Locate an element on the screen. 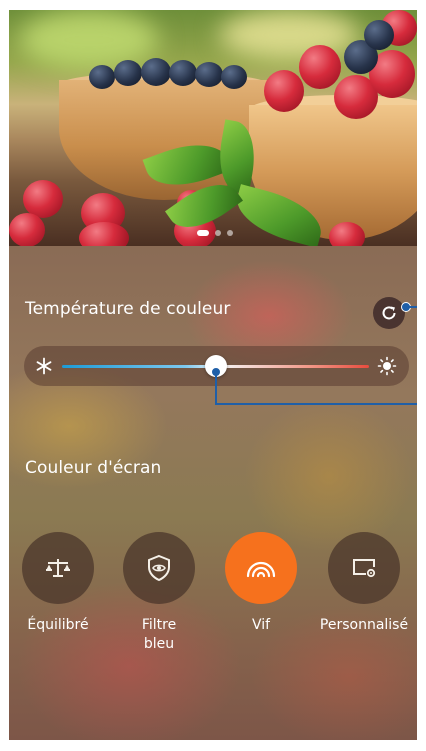 The image size is (426, 751). mode-custom-button is located at coordinates (364, 568).